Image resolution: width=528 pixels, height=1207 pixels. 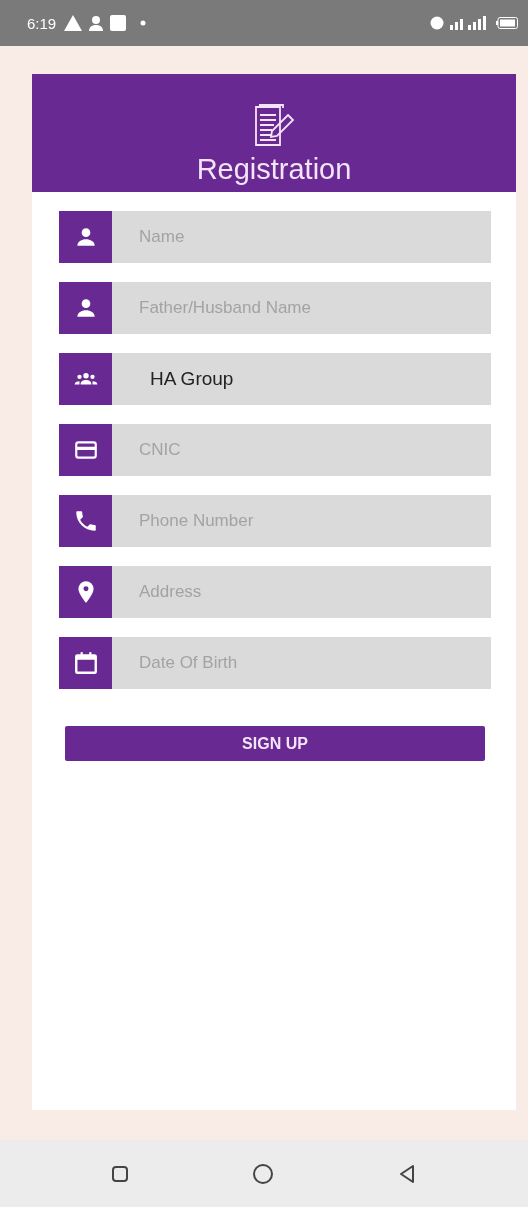 What do you see at coordinates (507, 23) in the screenshot?
I see `battery-icon` at bounding box center [507, 23].